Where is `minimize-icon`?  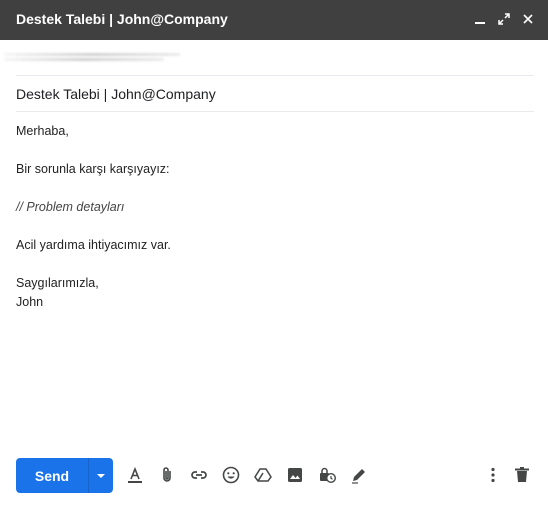
minimize-icon is located at coordinates (480, 19).